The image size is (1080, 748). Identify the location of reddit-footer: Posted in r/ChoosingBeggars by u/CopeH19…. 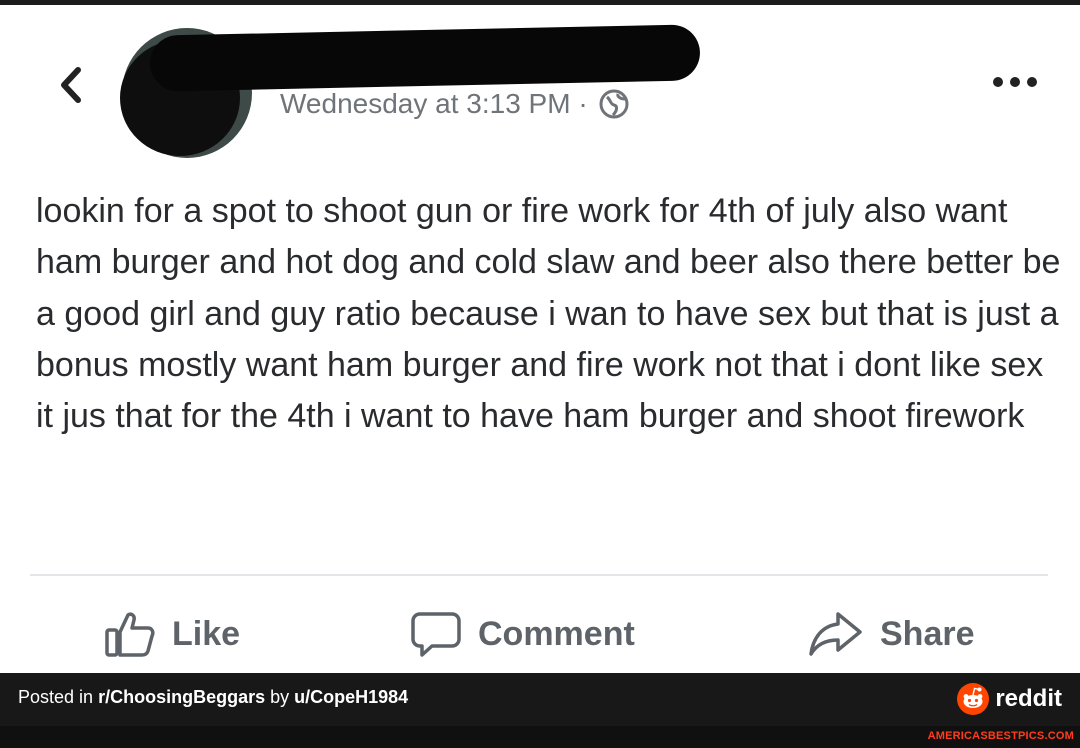
(540, 699).